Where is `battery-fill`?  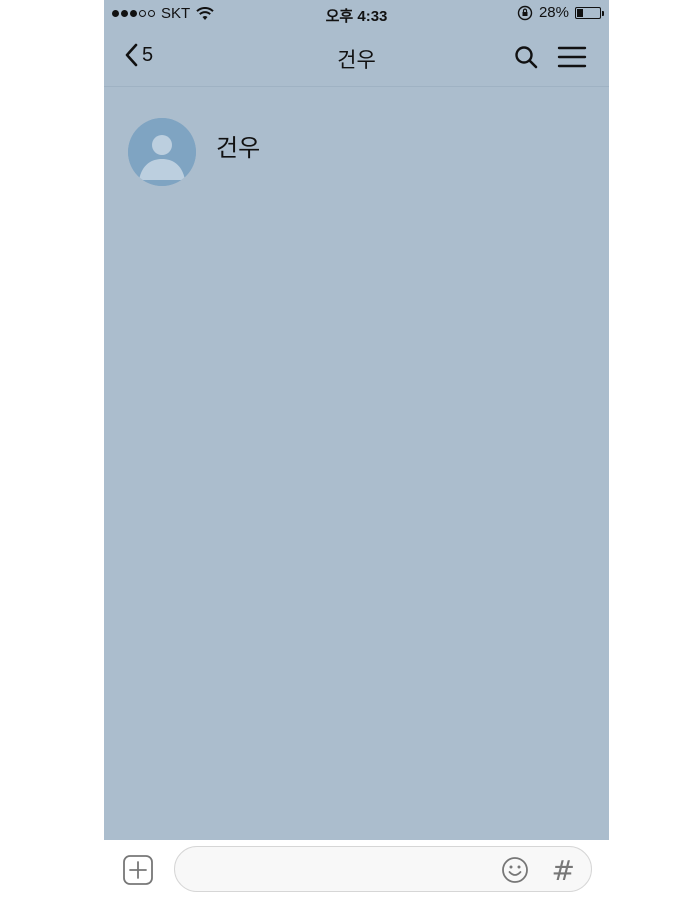
battery-fill is located at coordinates (580, 12).